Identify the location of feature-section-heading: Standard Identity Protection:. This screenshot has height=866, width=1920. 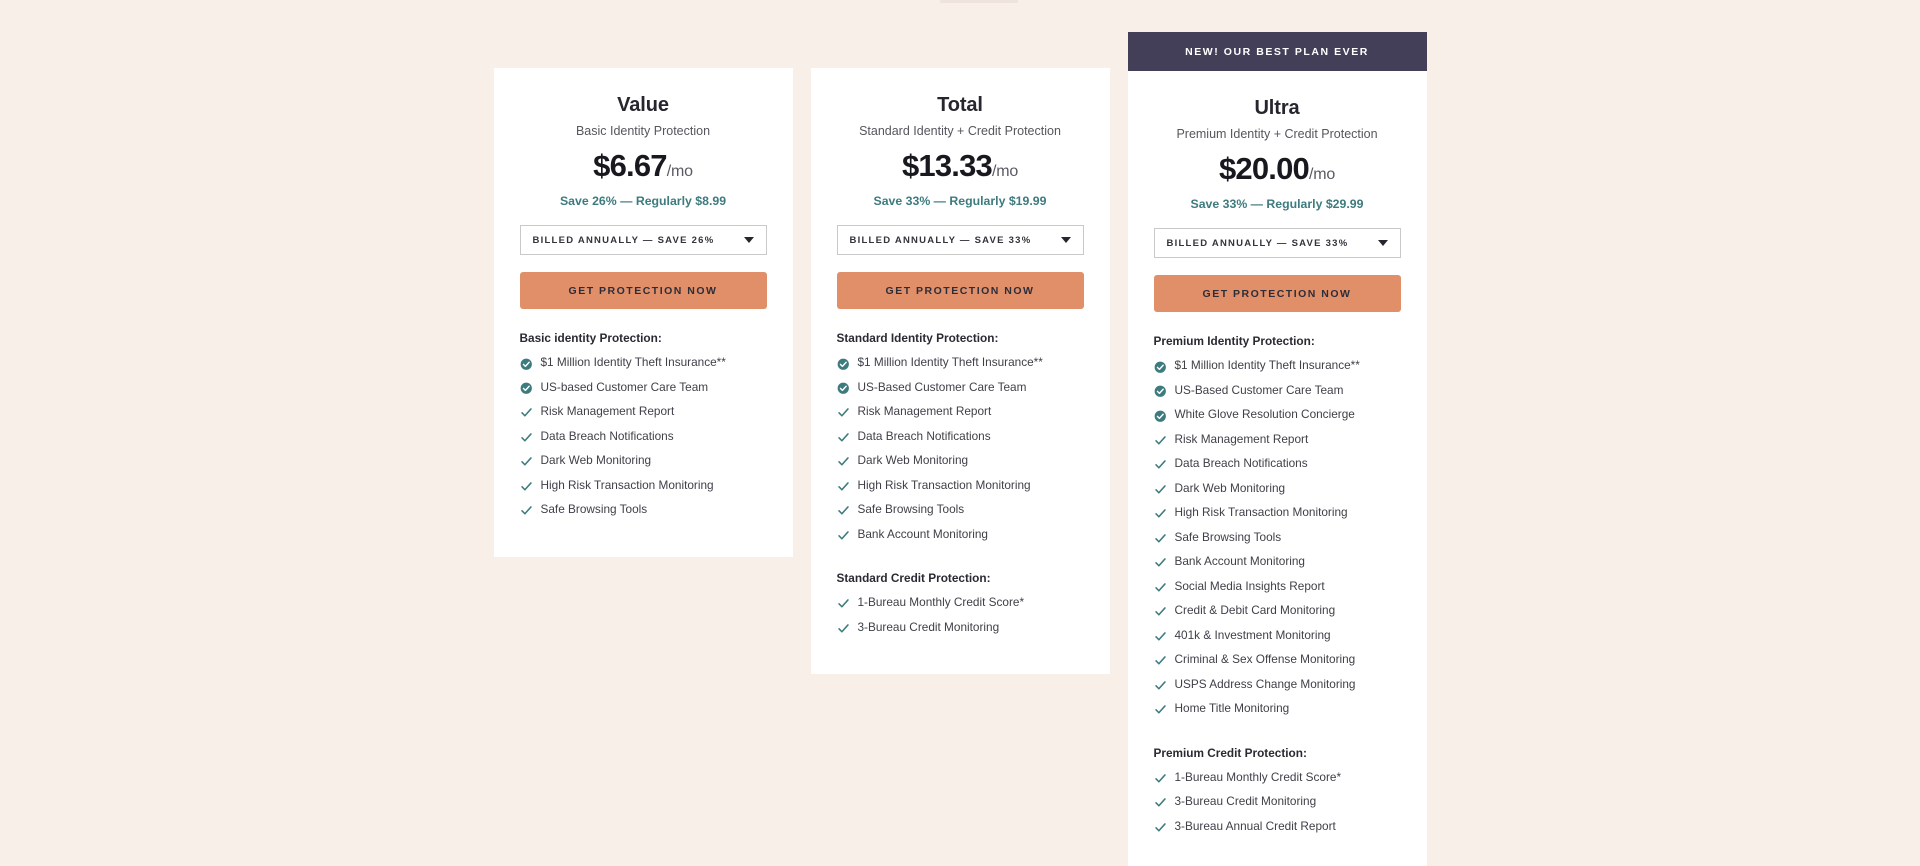
(917, 338).